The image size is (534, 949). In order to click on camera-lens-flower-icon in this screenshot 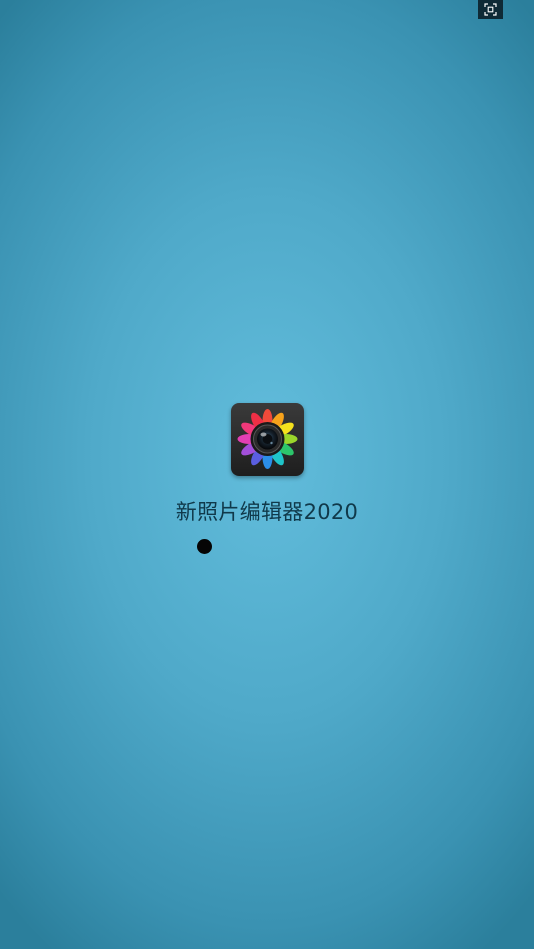, I will do `click(267, 439)`.